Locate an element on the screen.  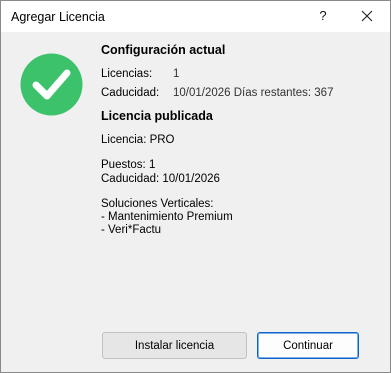
seats-count: Puestos: 1 is located at coordinates (128, 165).